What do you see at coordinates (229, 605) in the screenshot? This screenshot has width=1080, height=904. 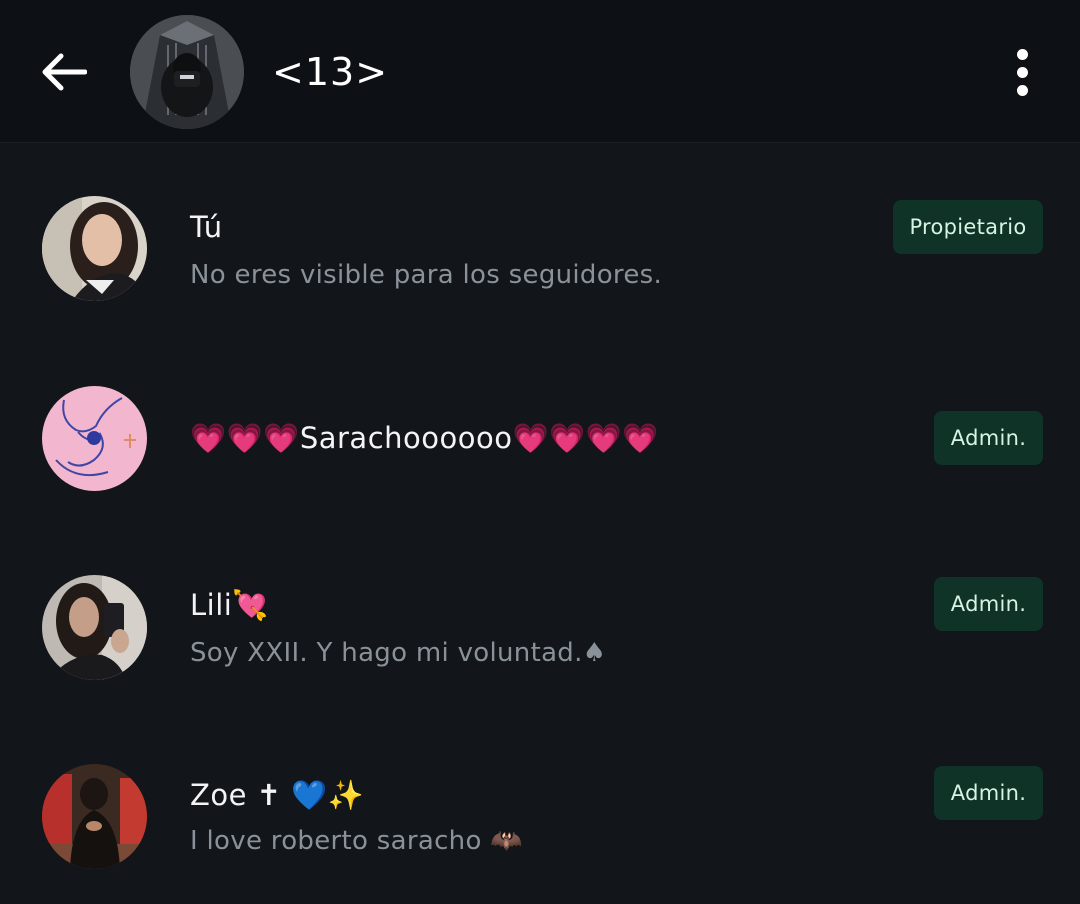 I see `member-name: Lili💘` at bounding box center [229, 605].